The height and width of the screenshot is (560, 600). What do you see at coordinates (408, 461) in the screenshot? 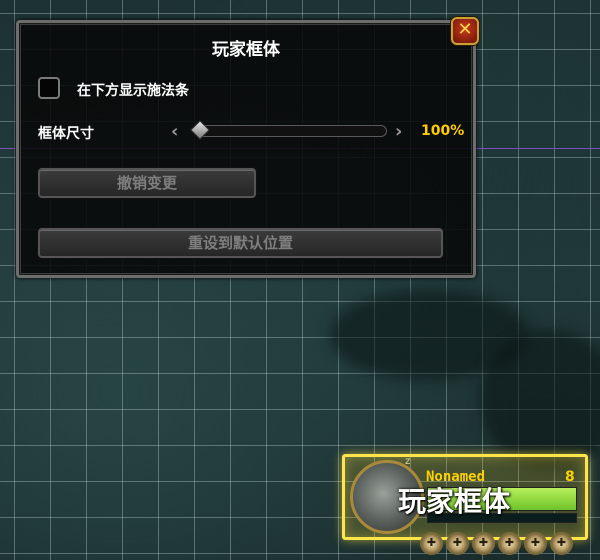
I see `rest-indicator: z` at bounding box center [408, 461].